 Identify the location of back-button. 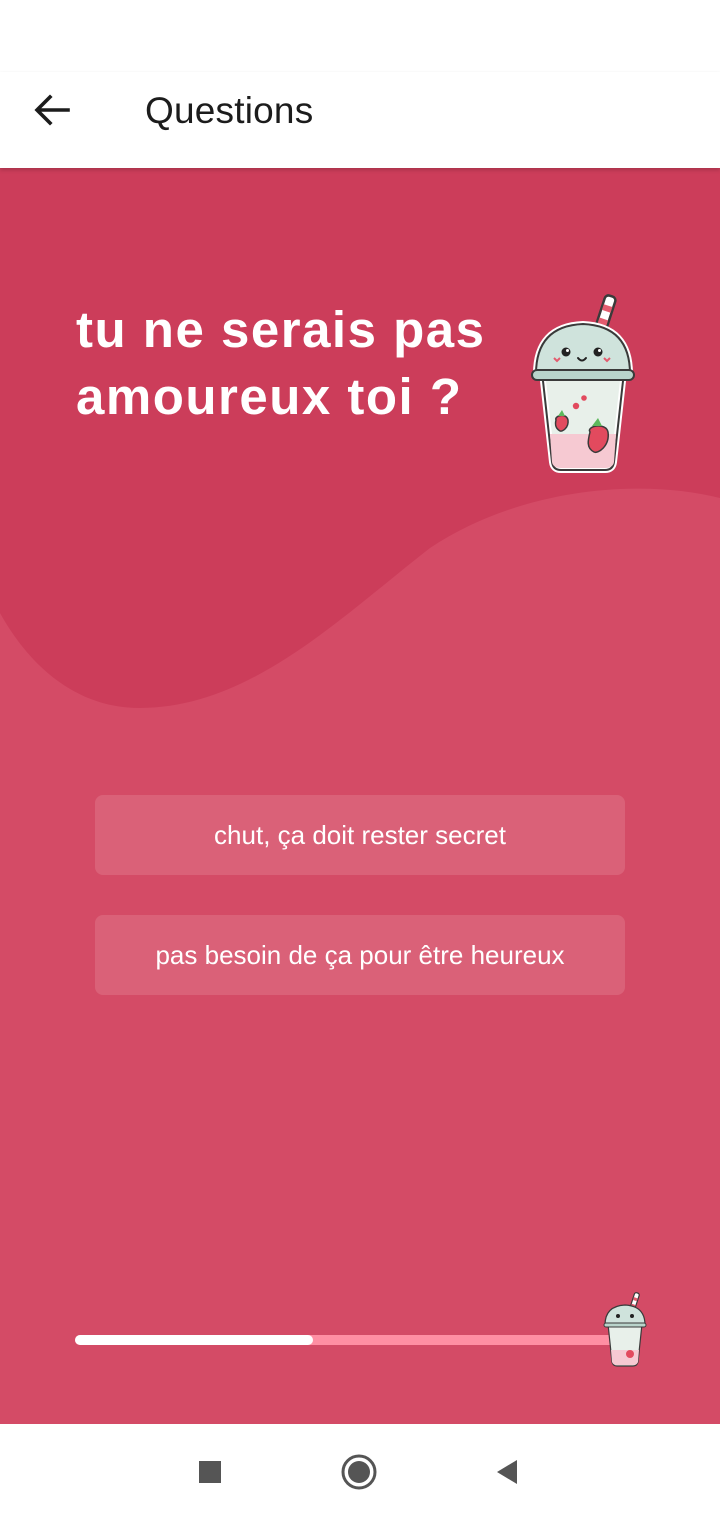
(52, 110).